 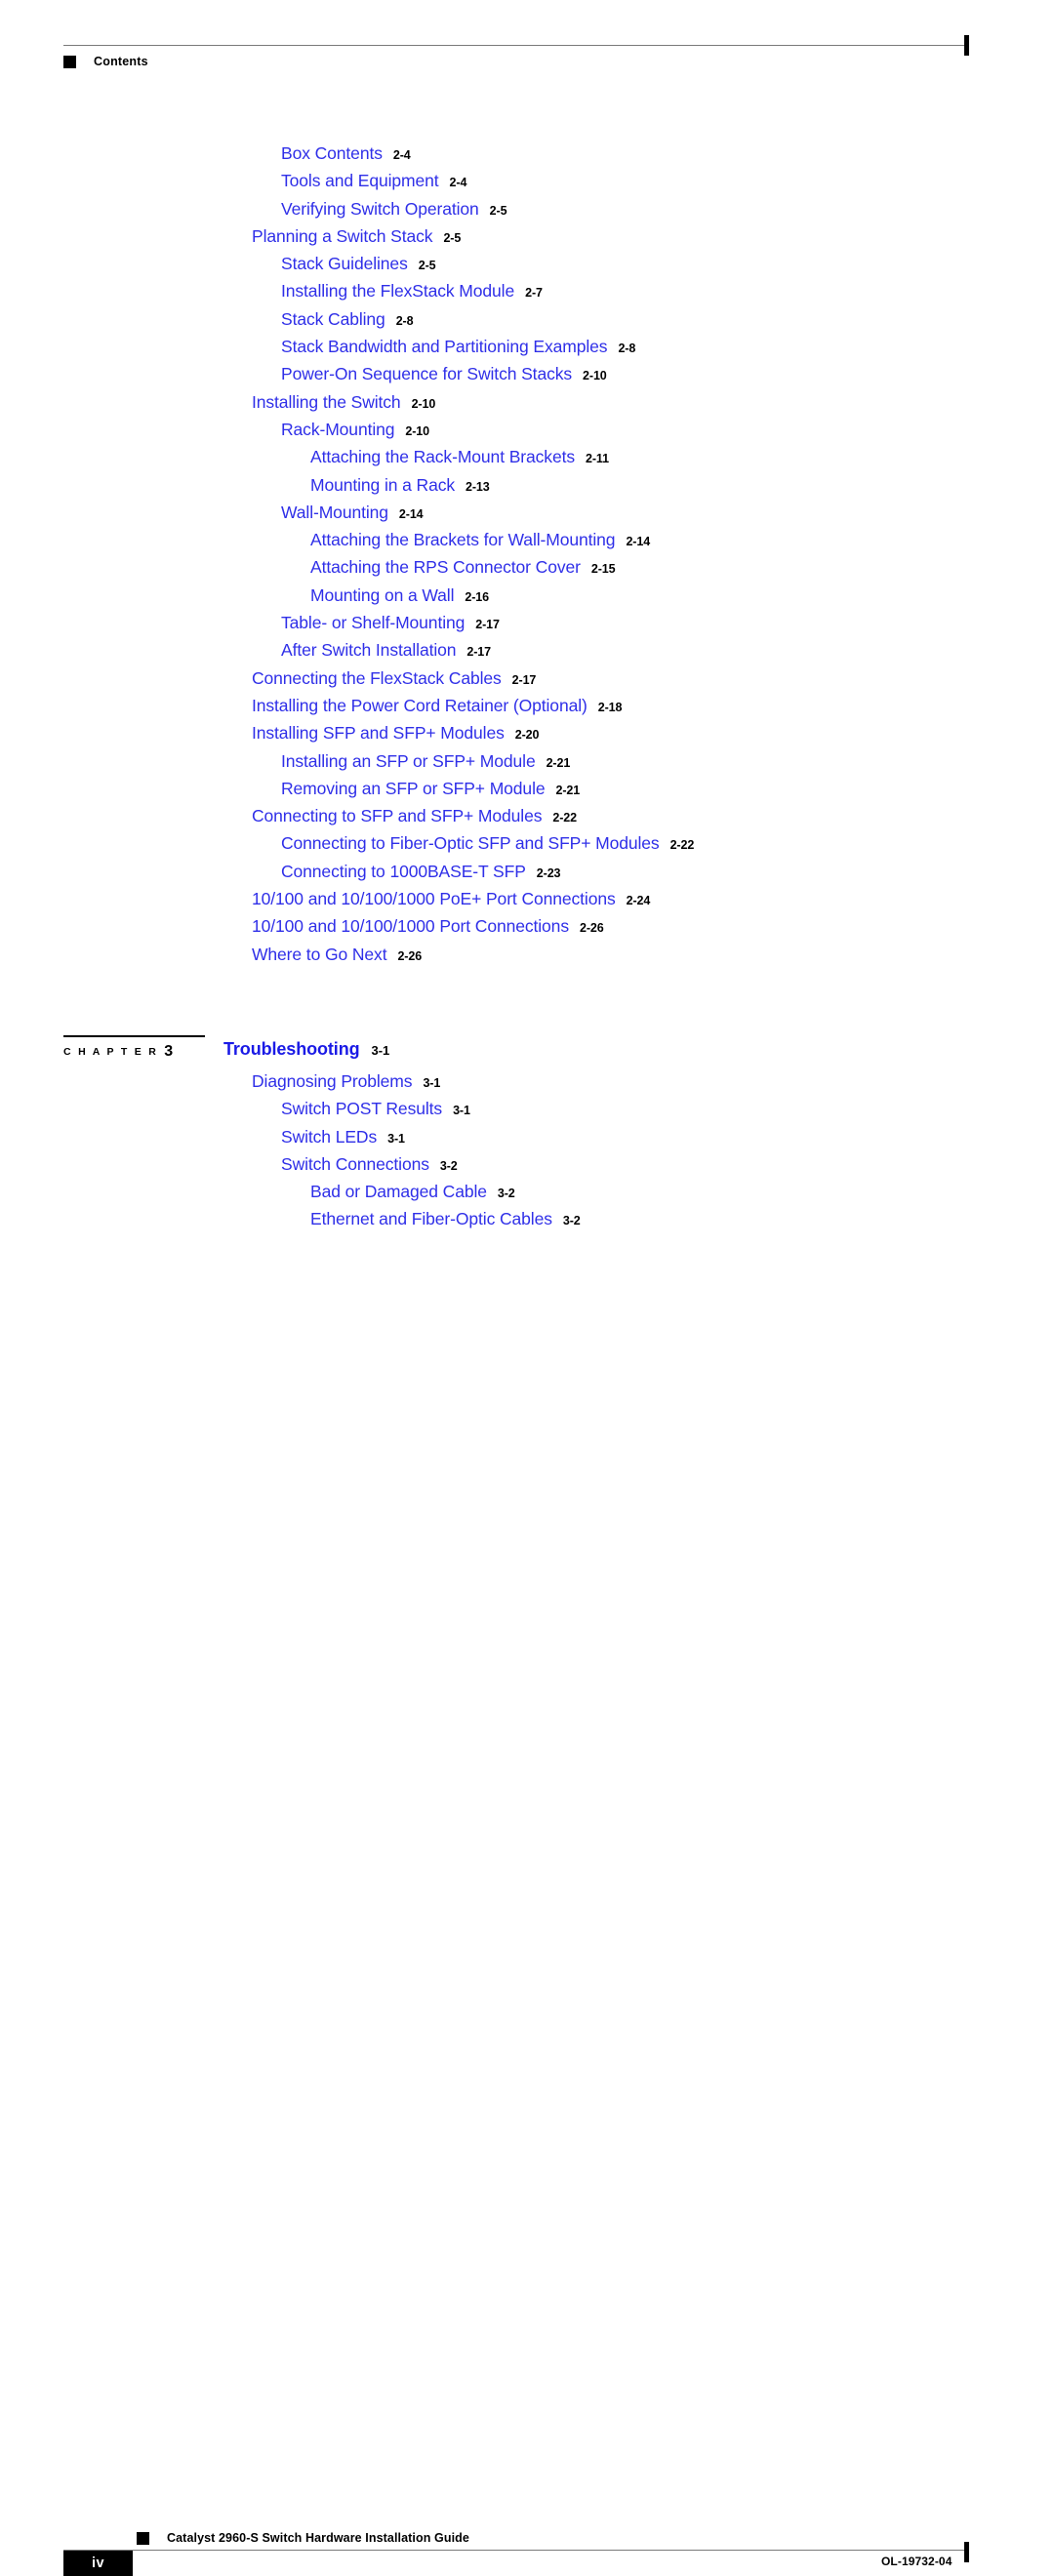 What do you see at coordinates (527, 402) in the screenshot?
I see `toc-entry: Installing the Switch 2-10` at bounding box center [527, 402].